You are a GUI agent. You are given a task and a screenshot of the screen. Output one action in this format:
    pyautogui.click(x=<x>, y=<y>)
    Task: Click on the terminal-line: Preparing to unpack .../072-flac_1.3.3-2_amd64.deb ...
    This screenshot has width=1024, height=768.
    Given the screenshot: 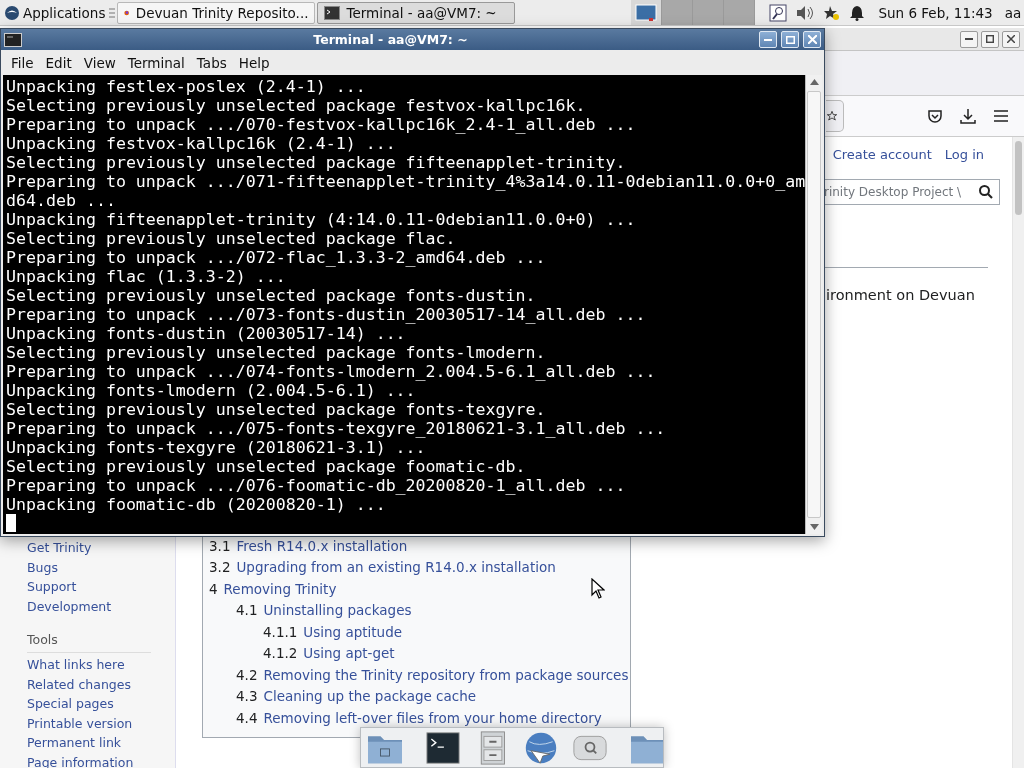 What is the action you would take?
    pyautogui.click(x=276, y=257)
    